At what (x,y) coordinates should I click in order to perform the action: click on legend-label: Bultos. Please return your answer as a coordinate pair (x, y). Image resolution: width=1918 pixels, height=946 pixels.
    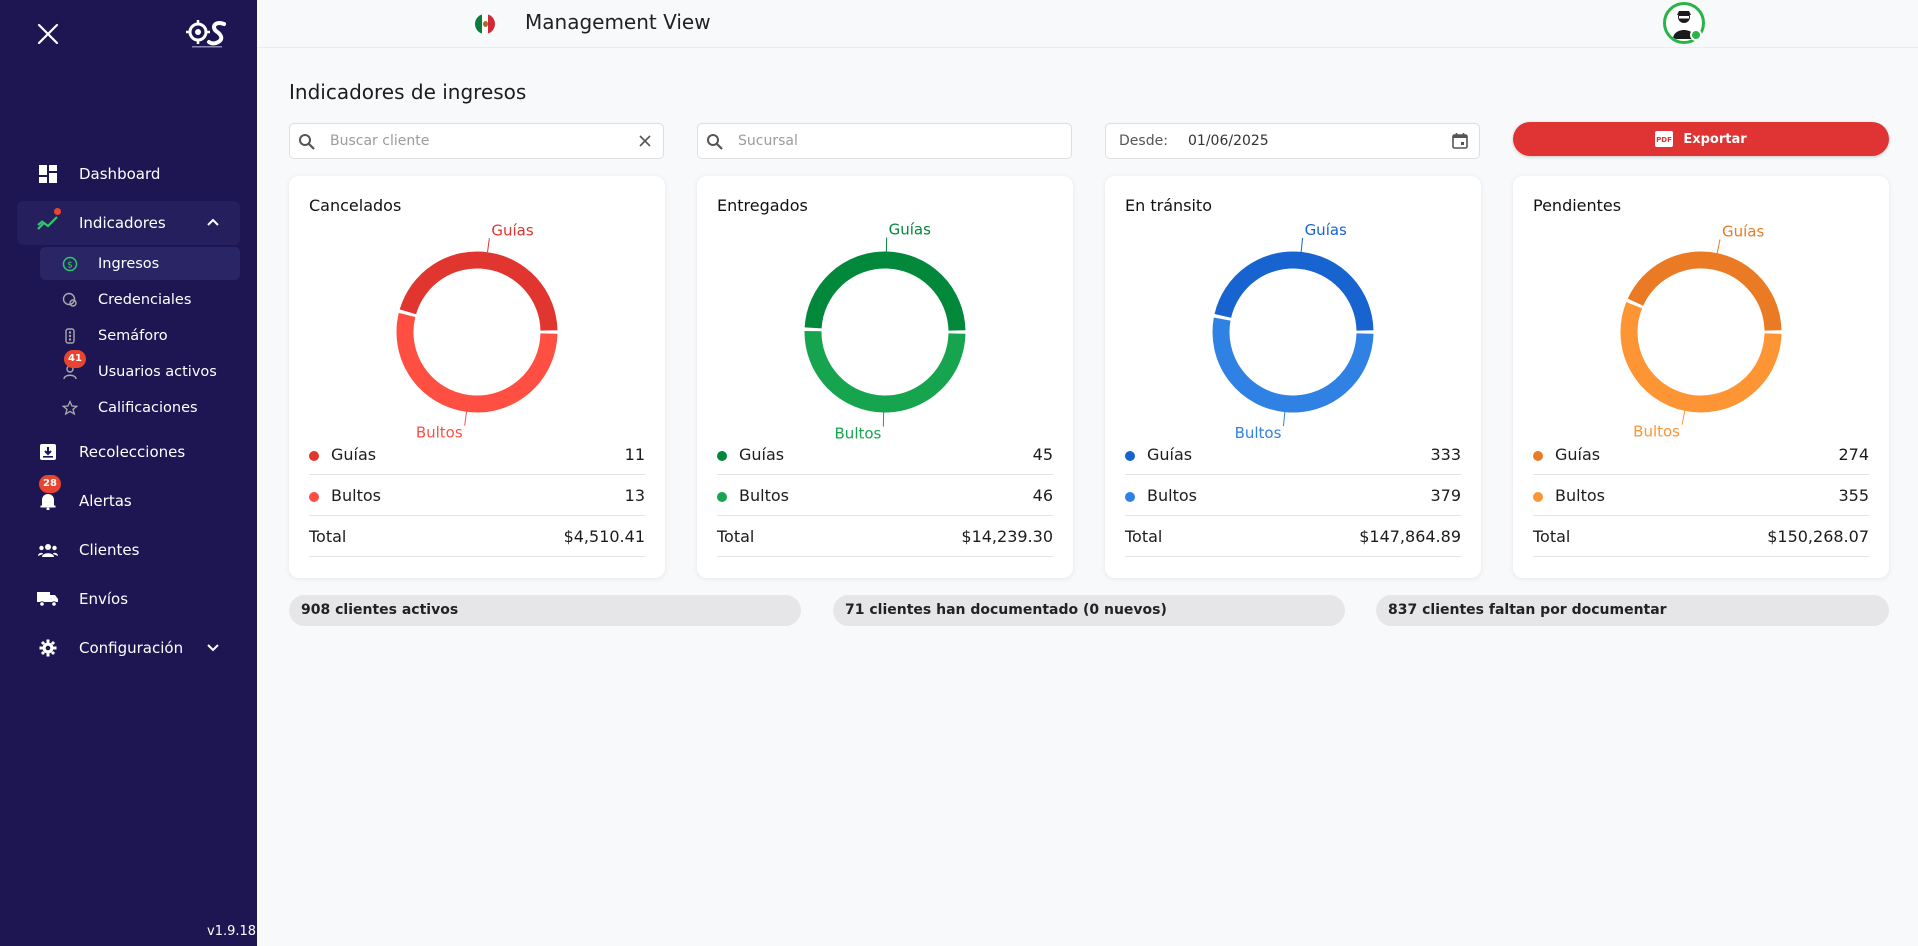
    Looking at the image, I should click on (1172, 495).